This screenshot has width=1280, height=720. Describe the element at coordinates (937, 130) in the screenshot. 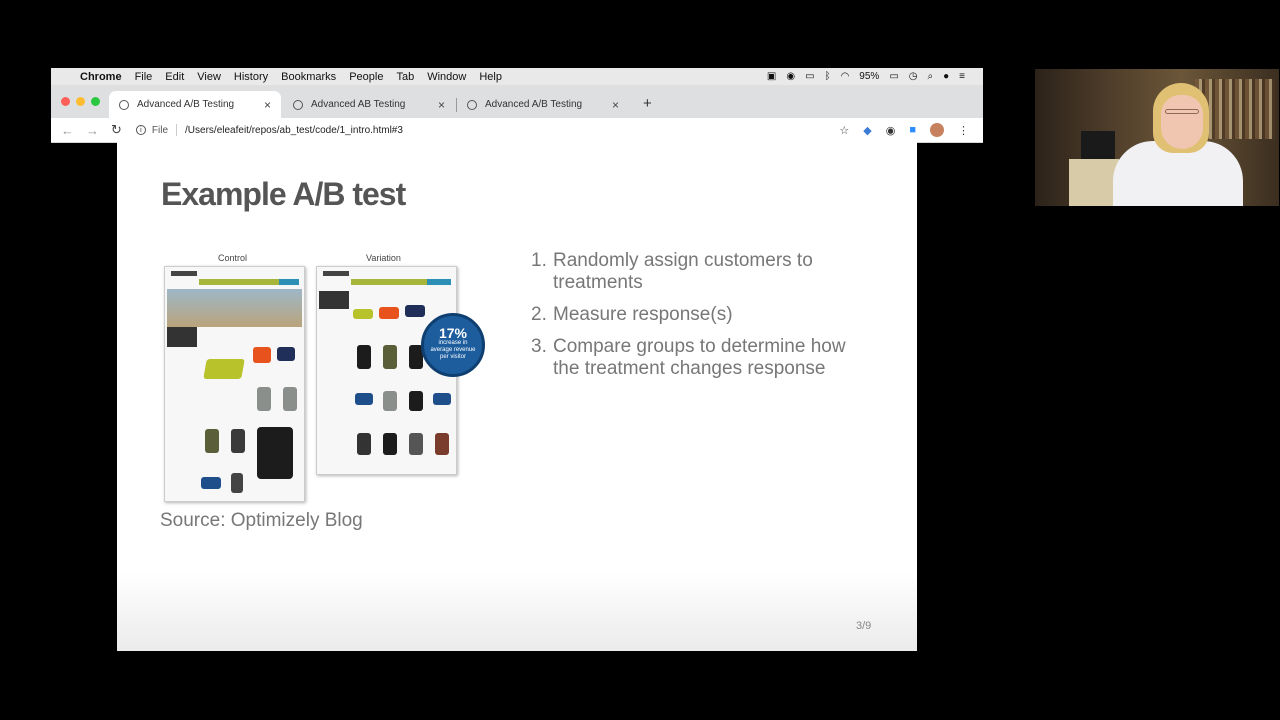

I see `profile-avatar` at that location.